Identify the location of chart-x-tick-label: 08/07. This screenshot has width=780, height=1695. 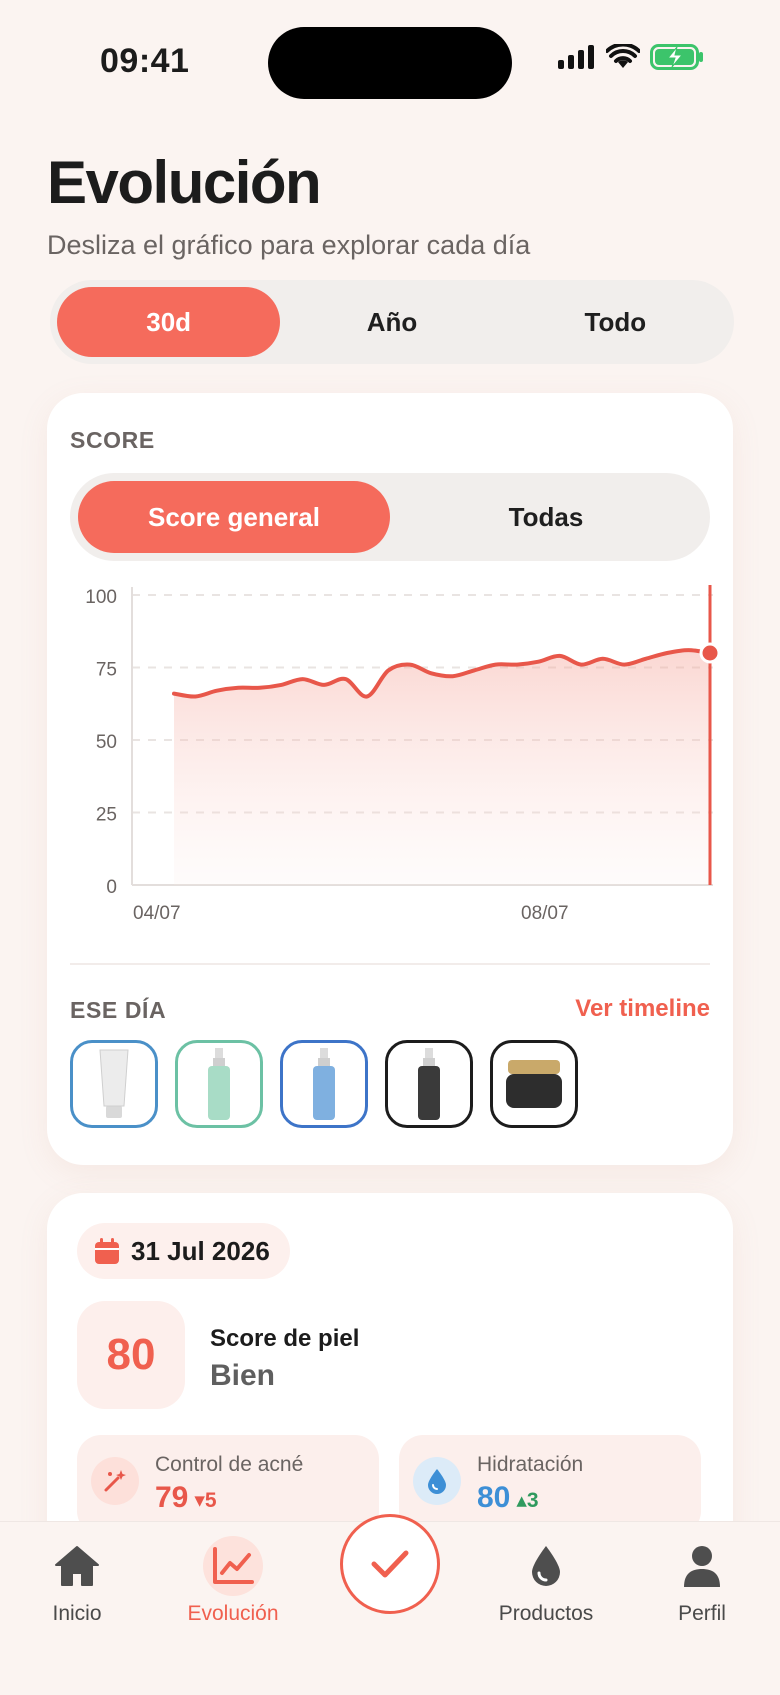
(545, 913).